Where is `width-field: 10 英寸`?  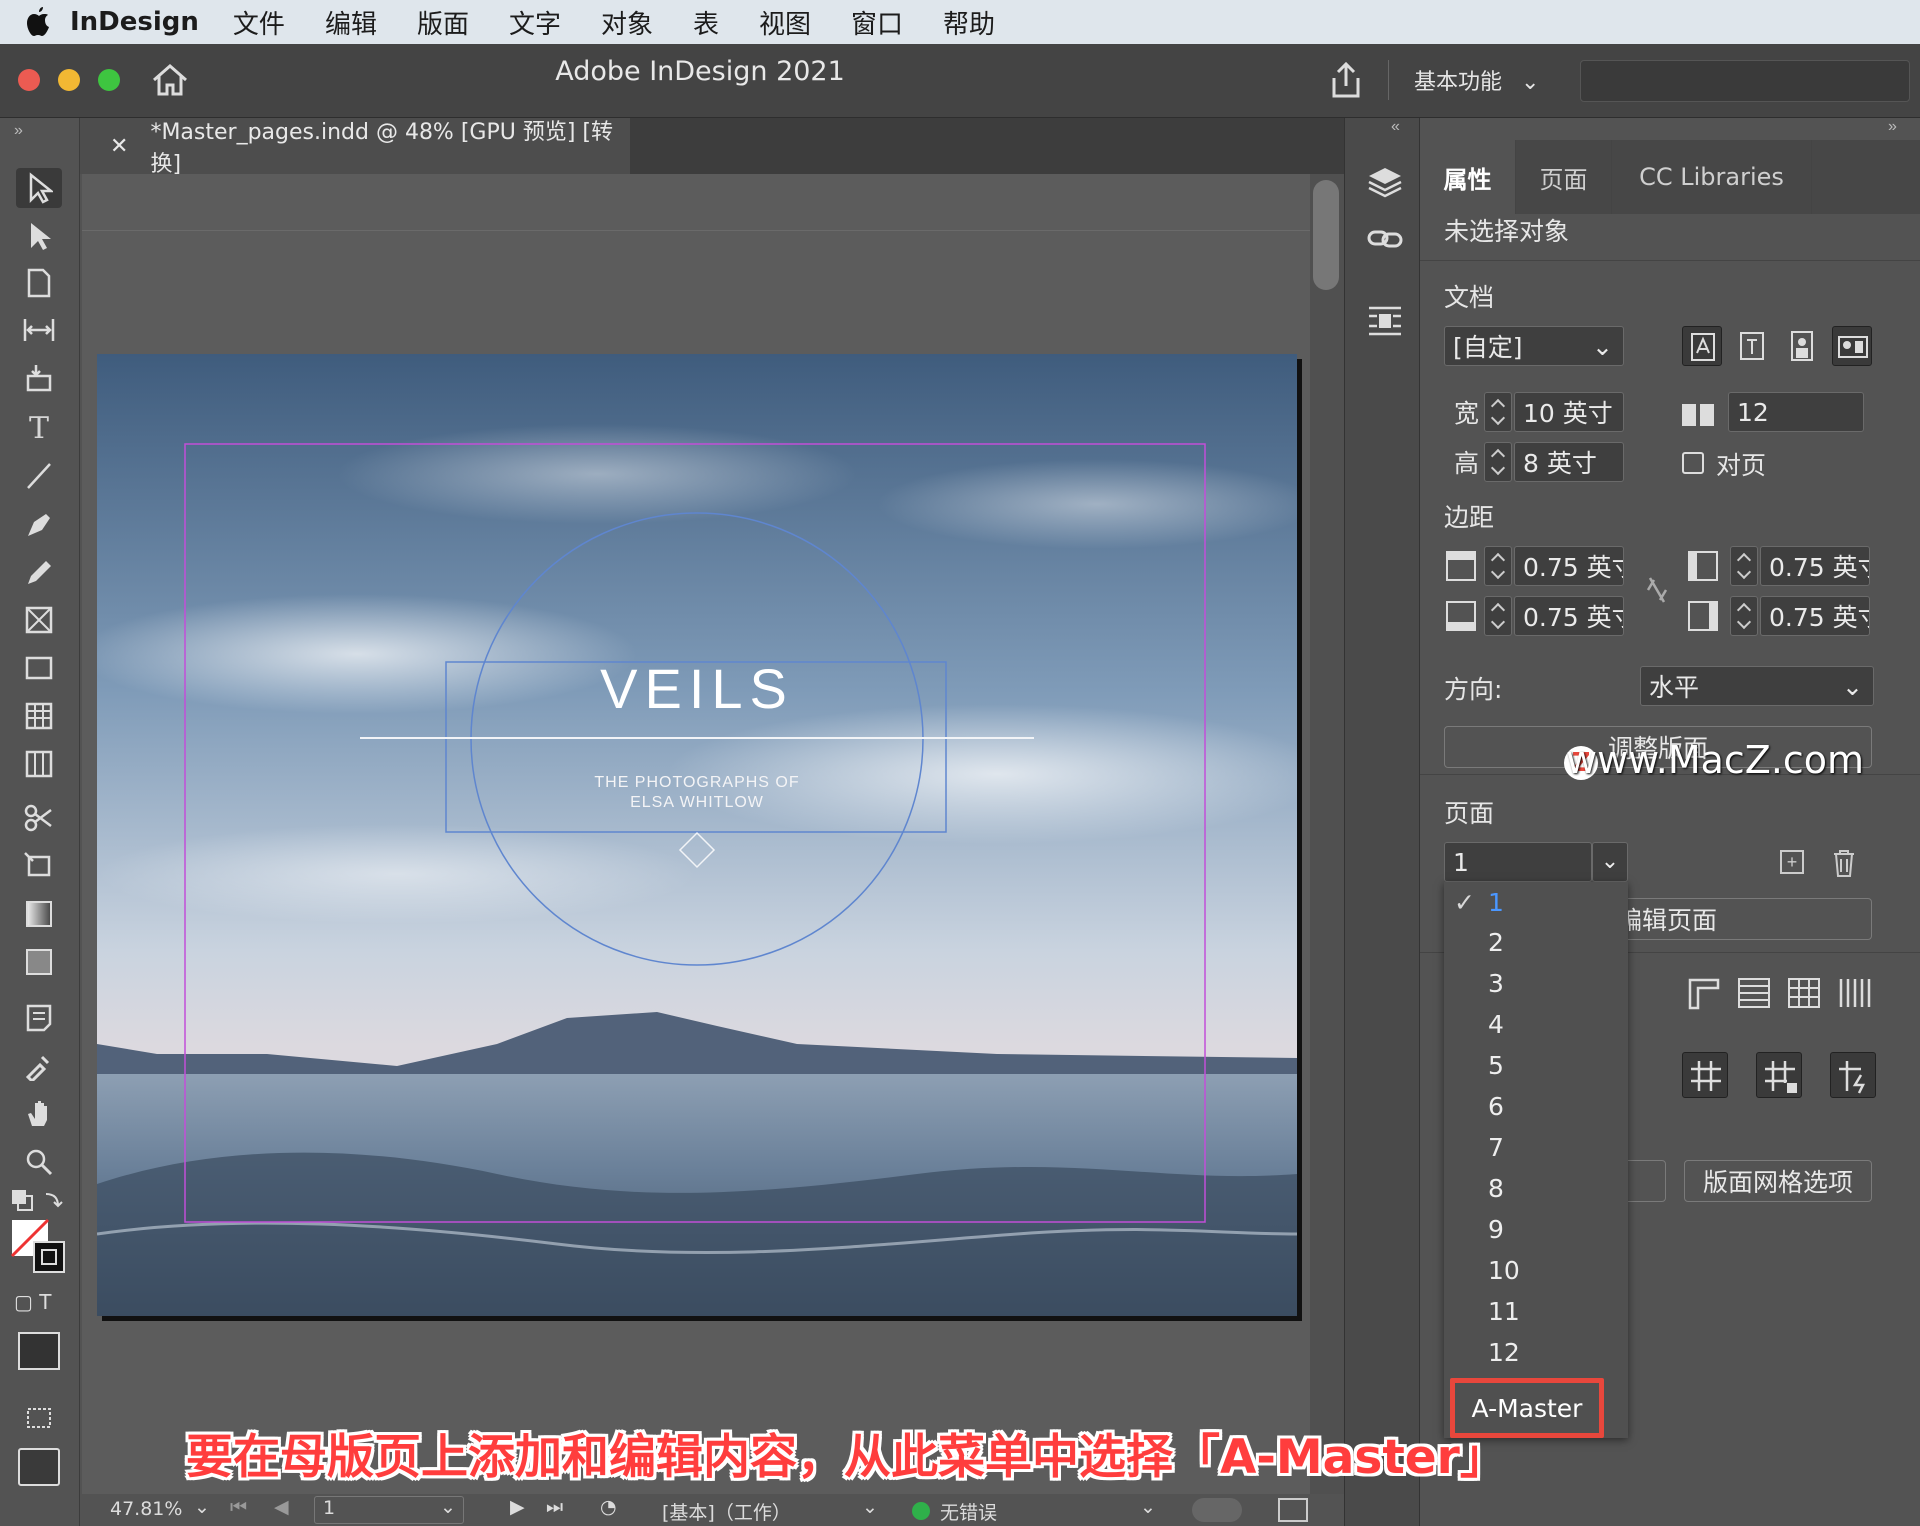 width-field: 10 英寸 is located at coordinates (1569, 412).